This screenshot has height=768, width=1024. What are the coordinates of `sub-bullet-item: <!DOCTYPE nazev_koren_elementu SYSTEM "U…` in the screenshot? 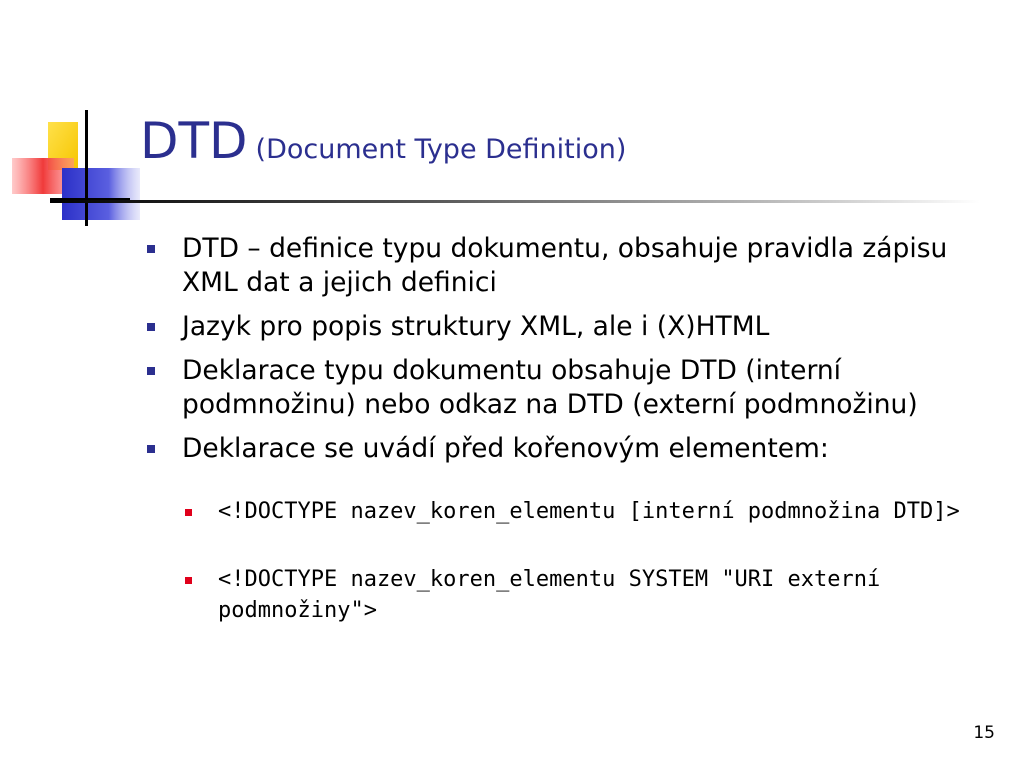 It's located at (579, 595).